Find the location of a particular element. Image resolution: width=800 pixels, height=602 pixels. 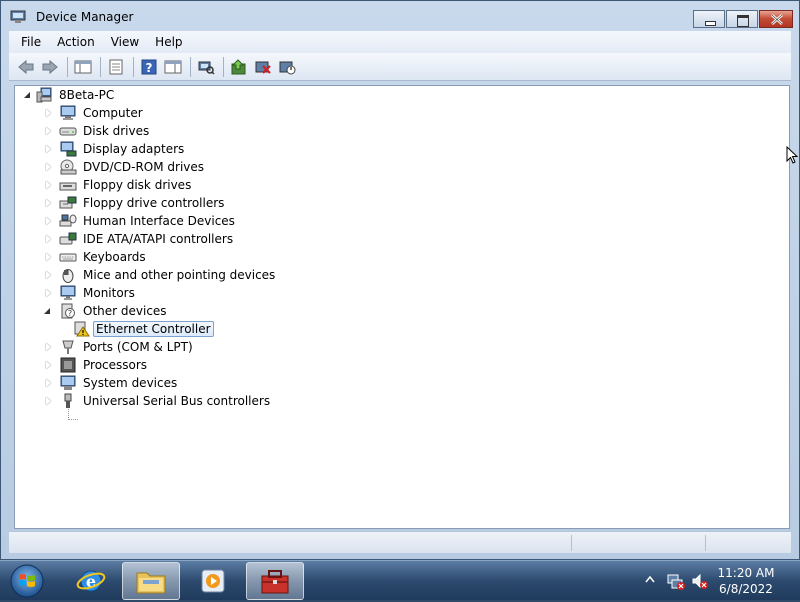

menu-action: Action is located at coordinates (76, 42).